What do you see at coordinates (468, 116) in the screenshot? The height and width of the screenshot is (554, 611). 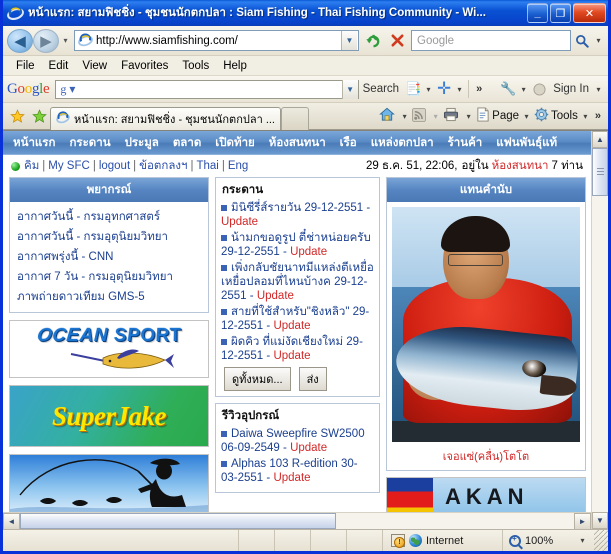 I see `print-dropdown-icon: ▾` at bounding box center [468, 116].